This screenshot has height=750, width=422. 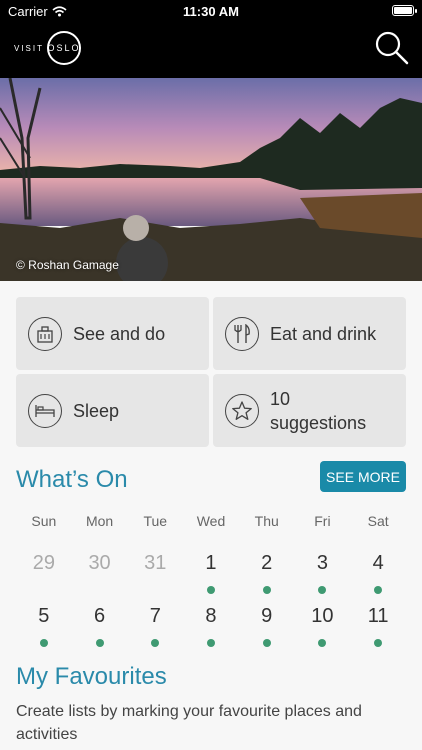 I want to click on day-number: 9, so click(x=267, y=616).